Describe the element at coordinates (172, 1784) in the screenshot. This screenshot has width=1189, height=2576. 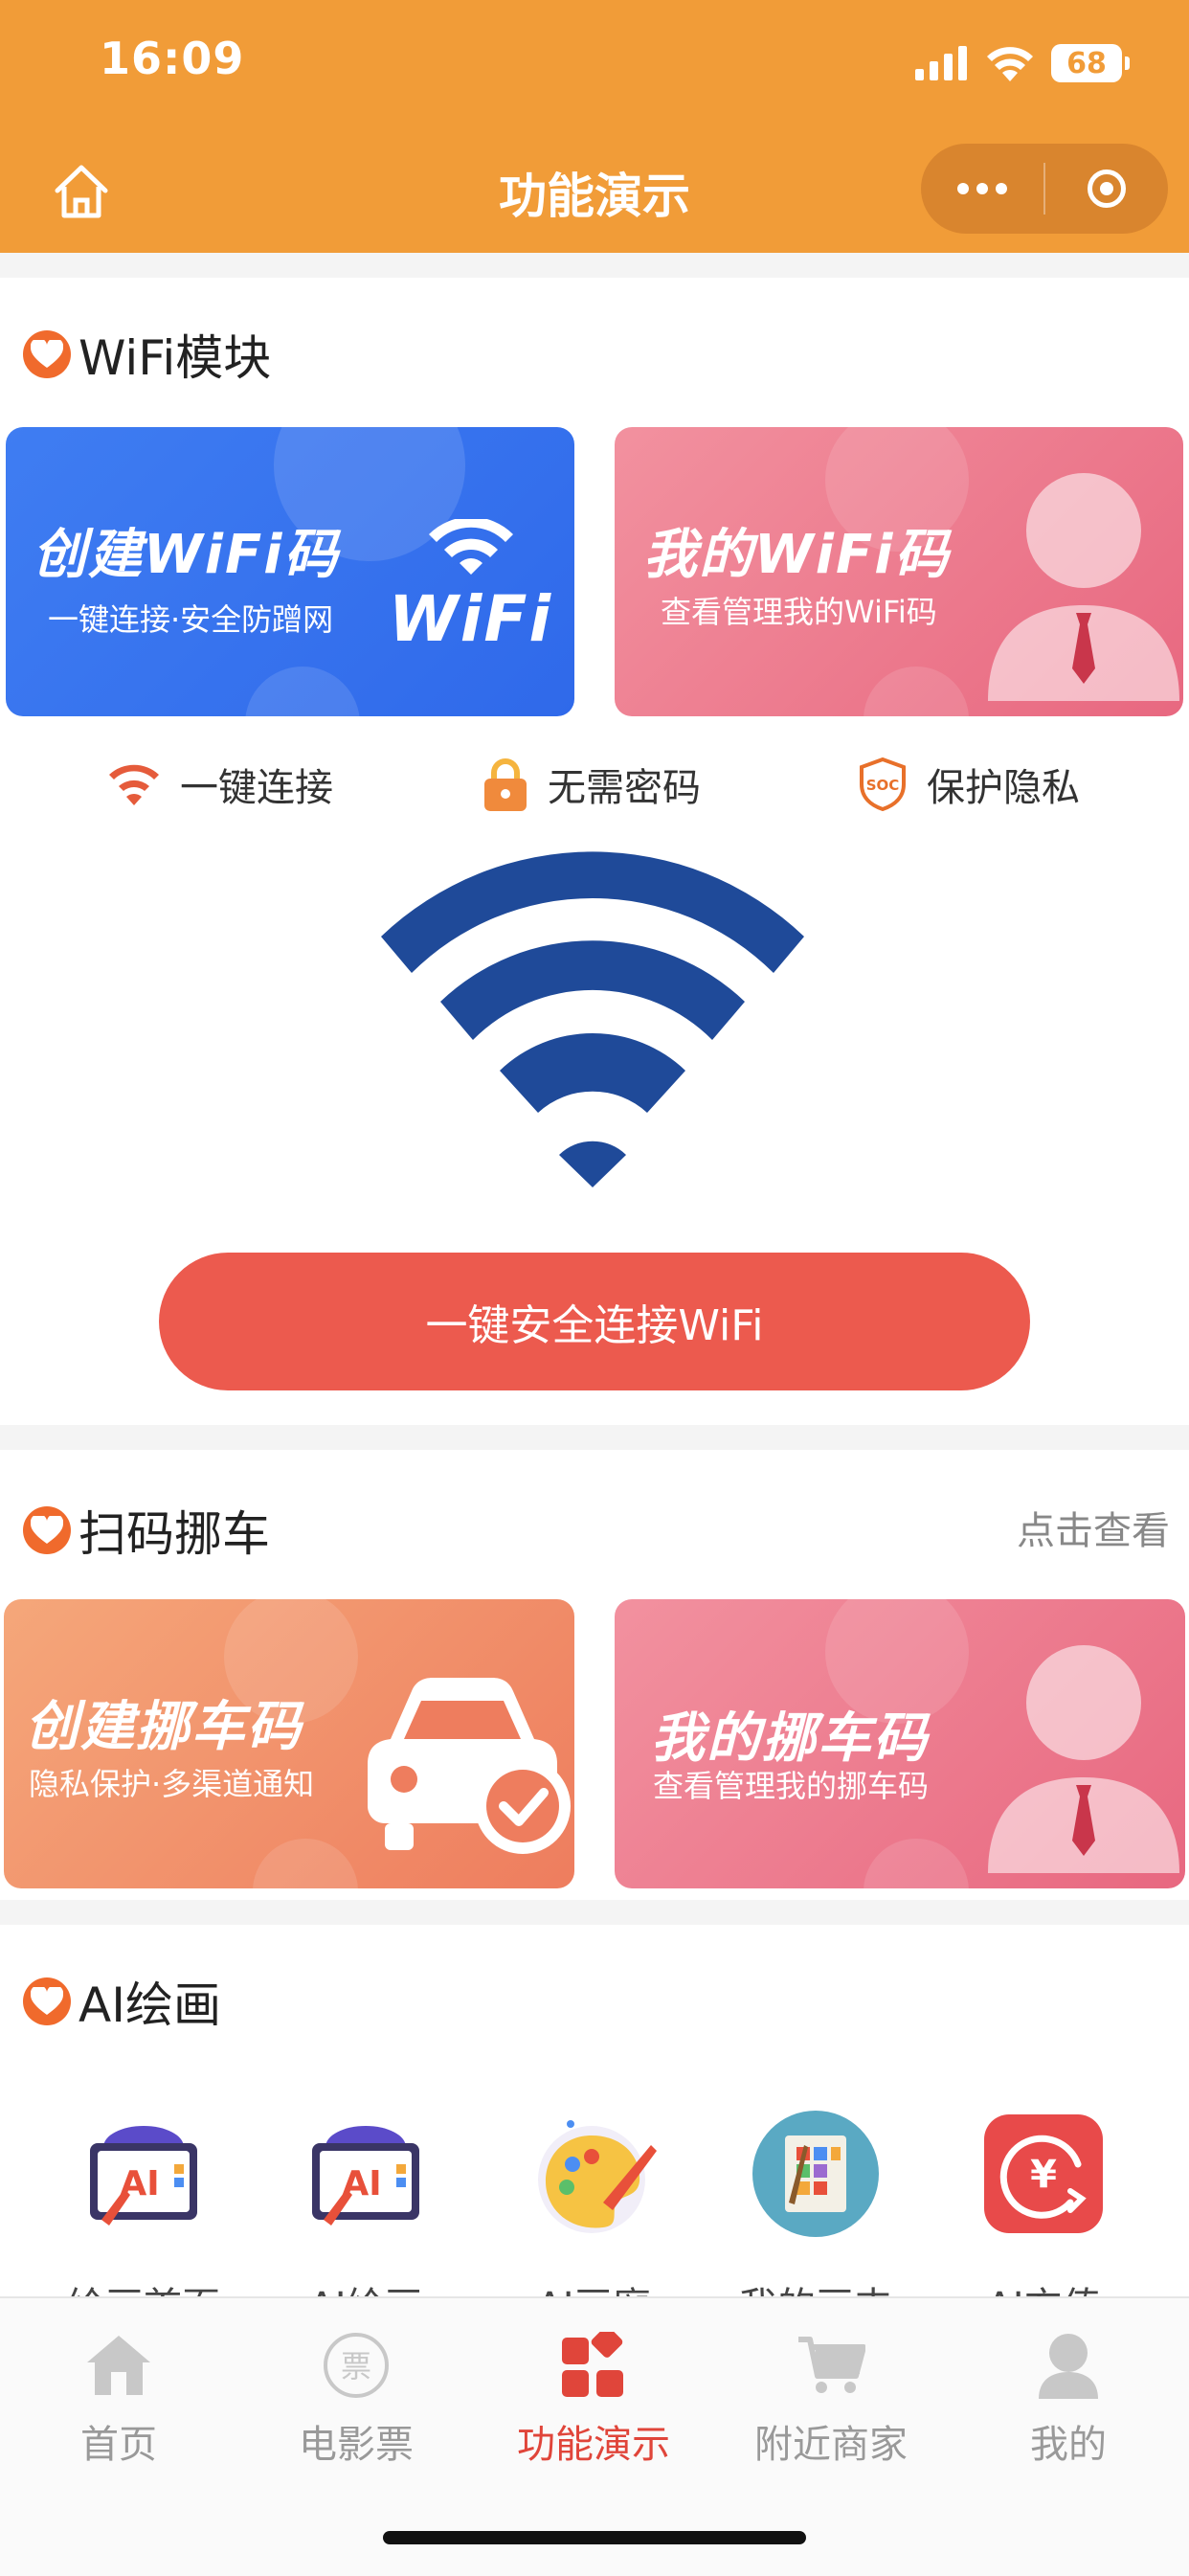
I see `card-subtitle: 隐私保护·多渠道通知` at that location.